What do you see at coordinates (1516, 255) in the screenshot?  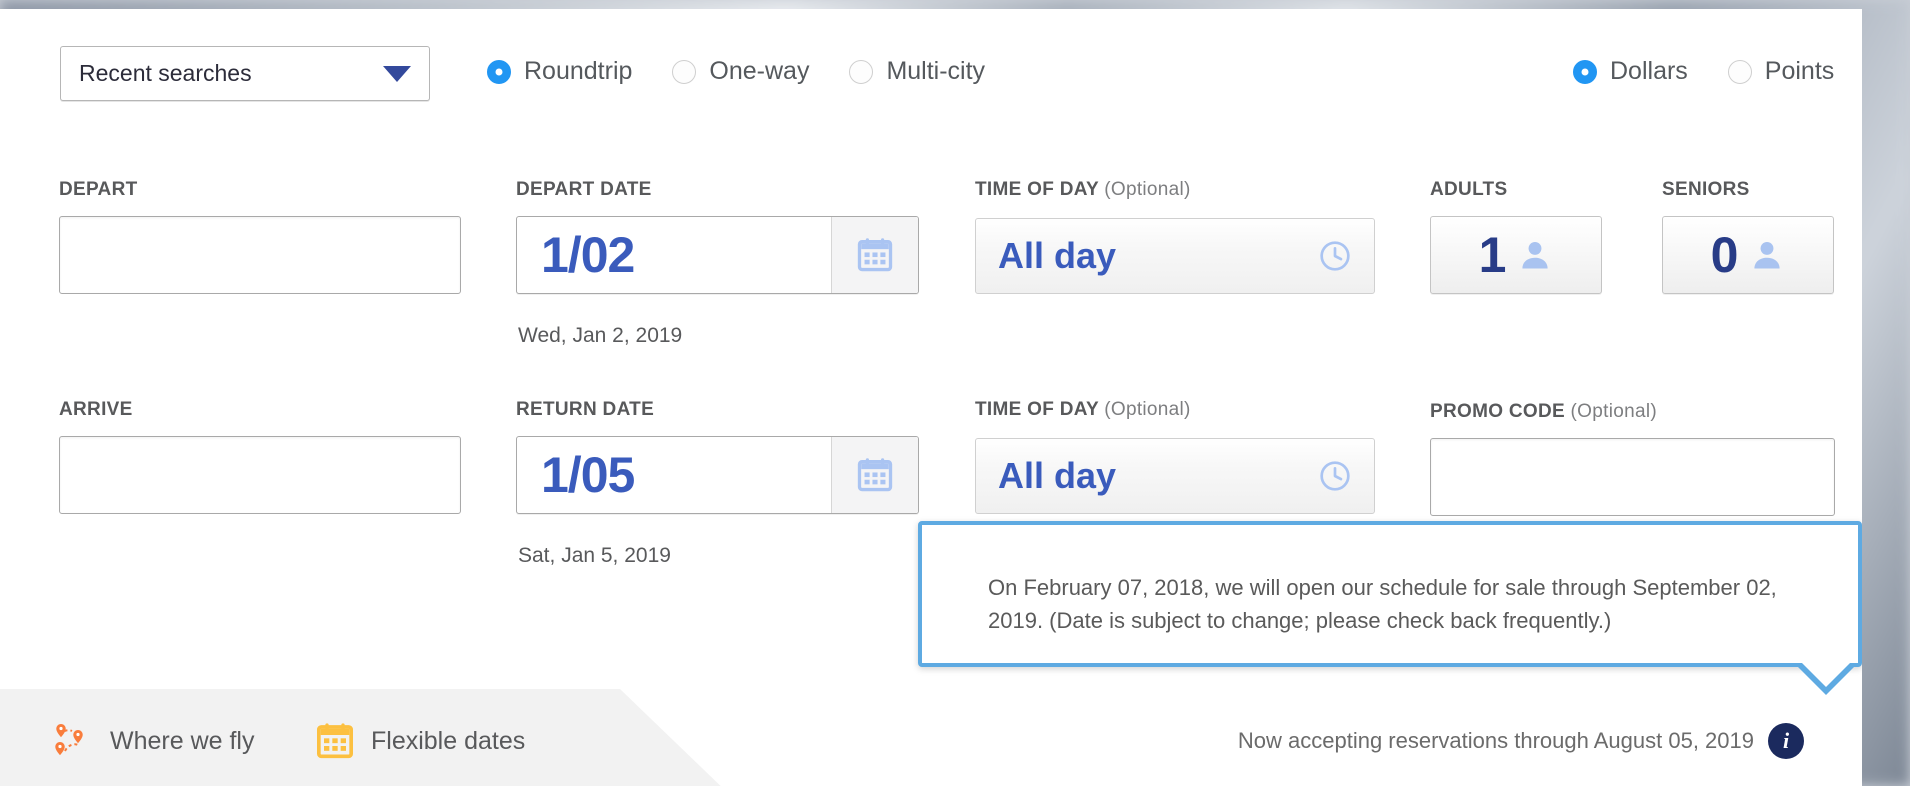 I see `adults-stepper: 1` at bounding box center [1516, 255].